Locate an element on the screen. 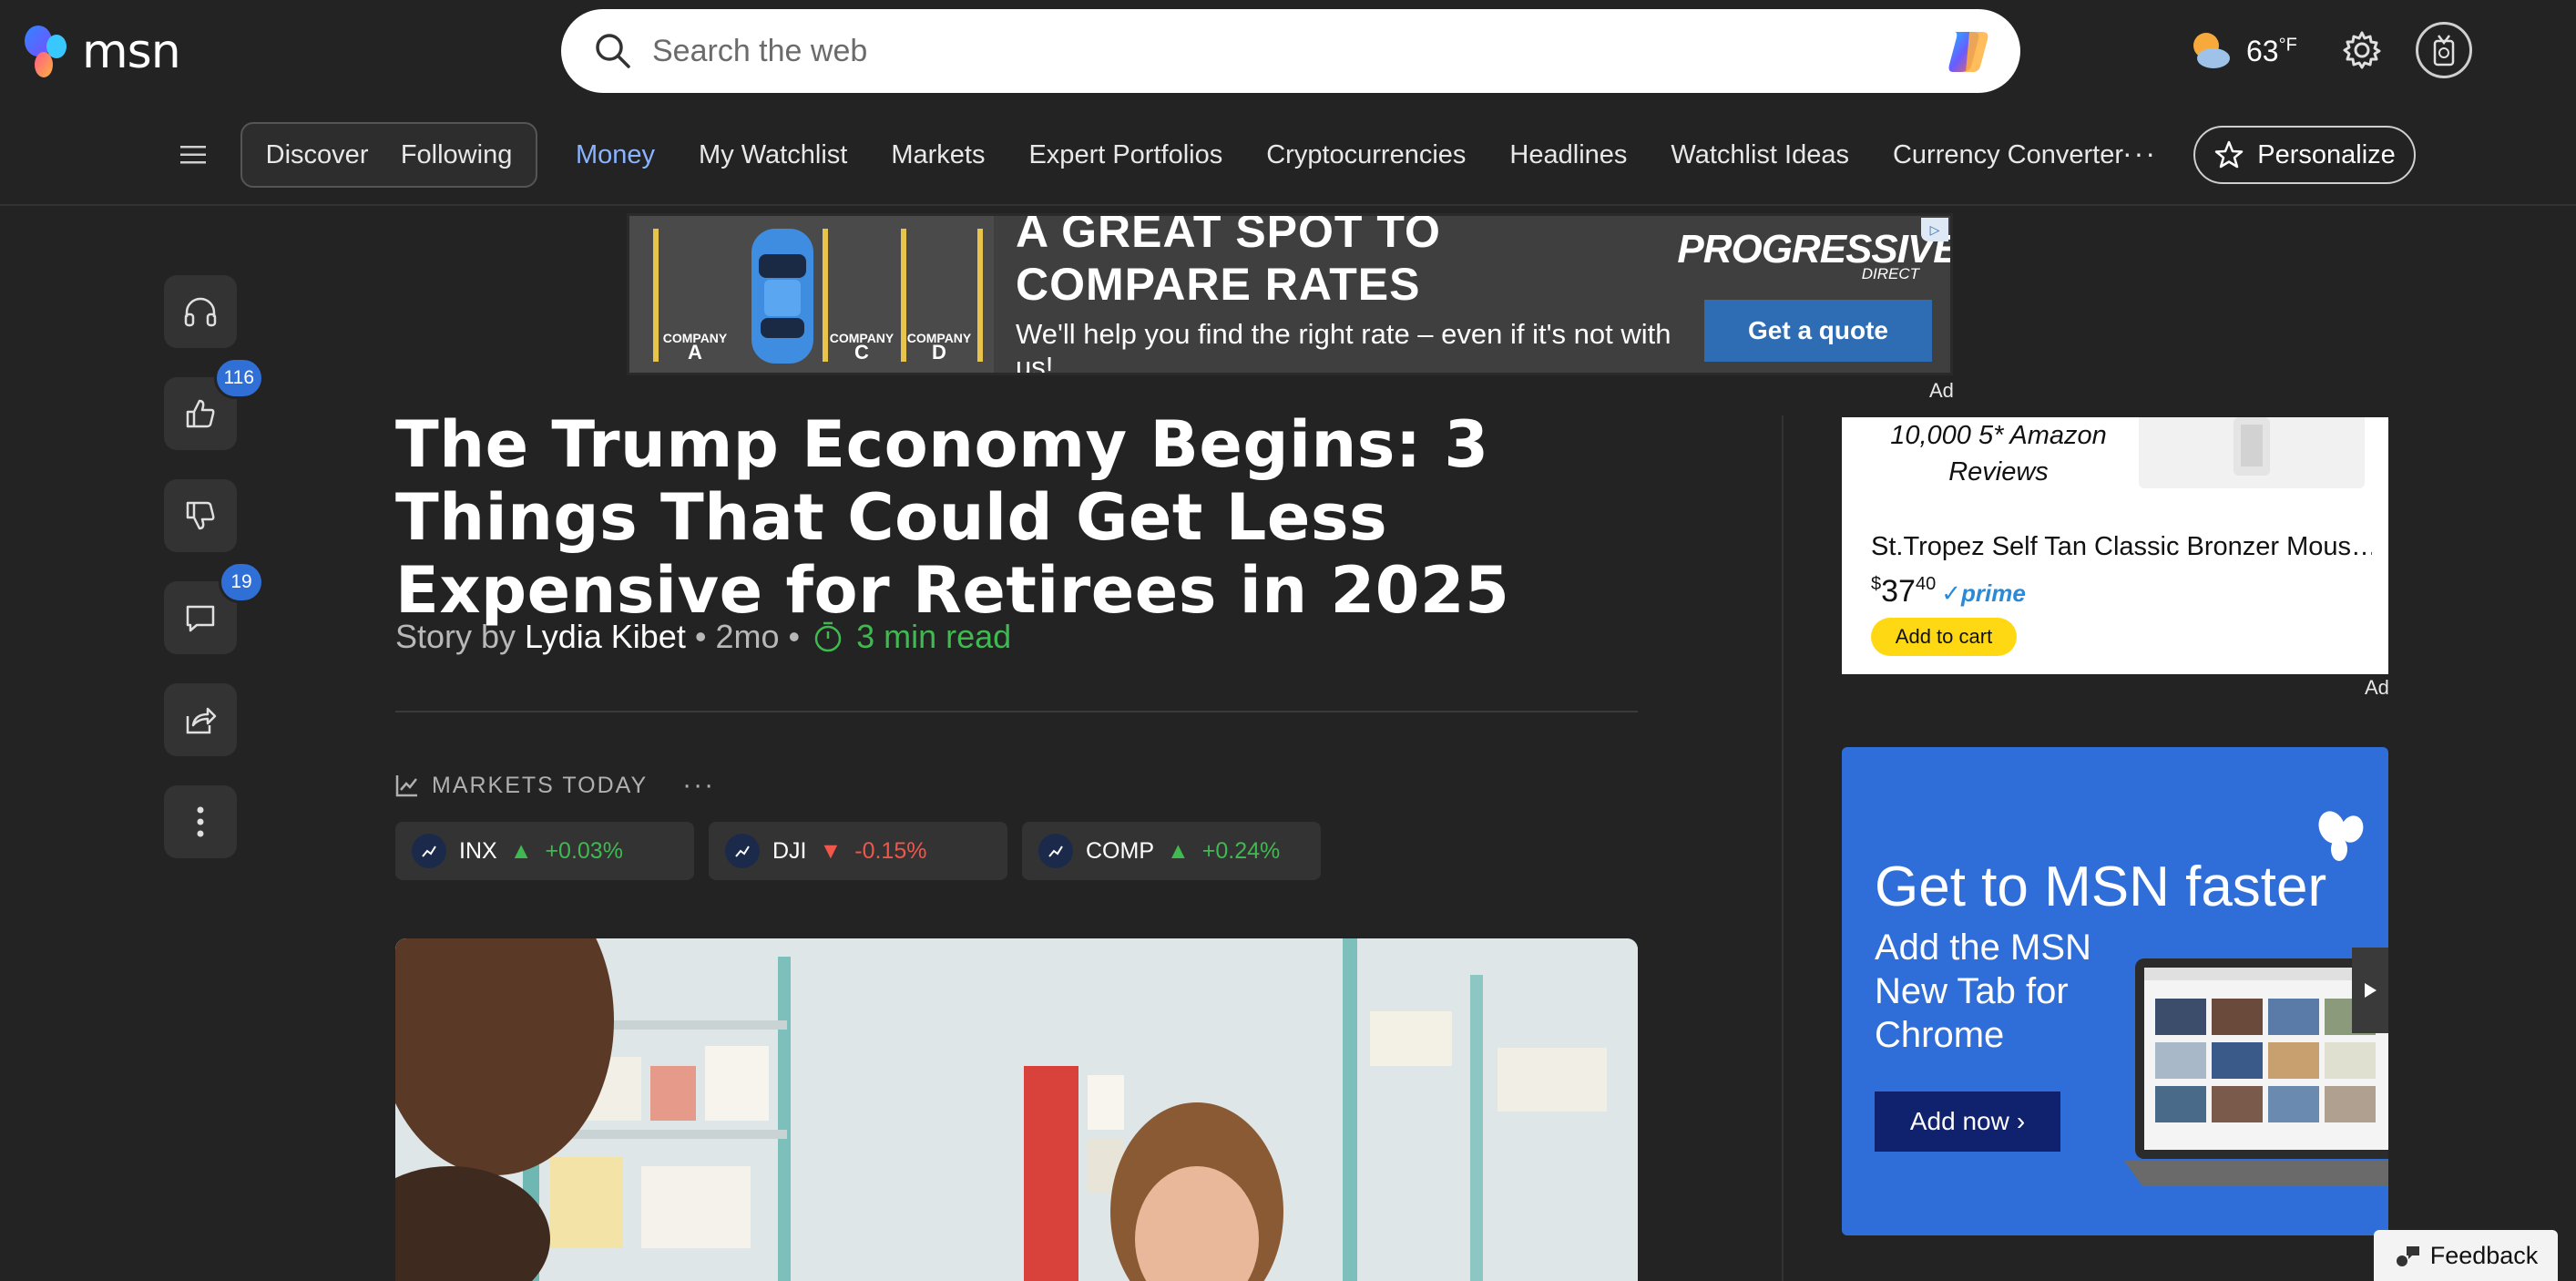  tab-following: Following is located at coordinates (457, 155).